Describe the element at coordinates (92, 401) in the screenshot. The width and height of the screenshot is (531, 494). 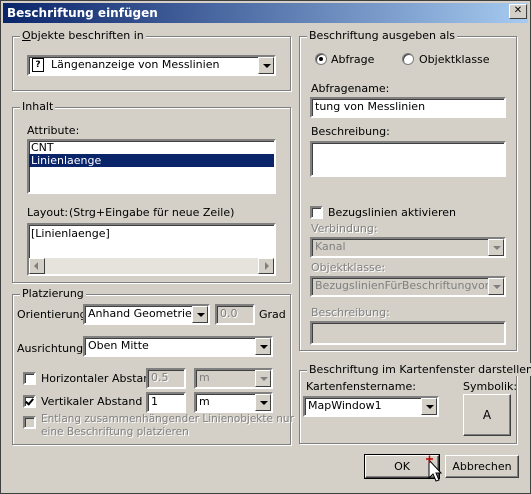
I see `vertical-distance-label: Vertikaler Abstand` at that location.